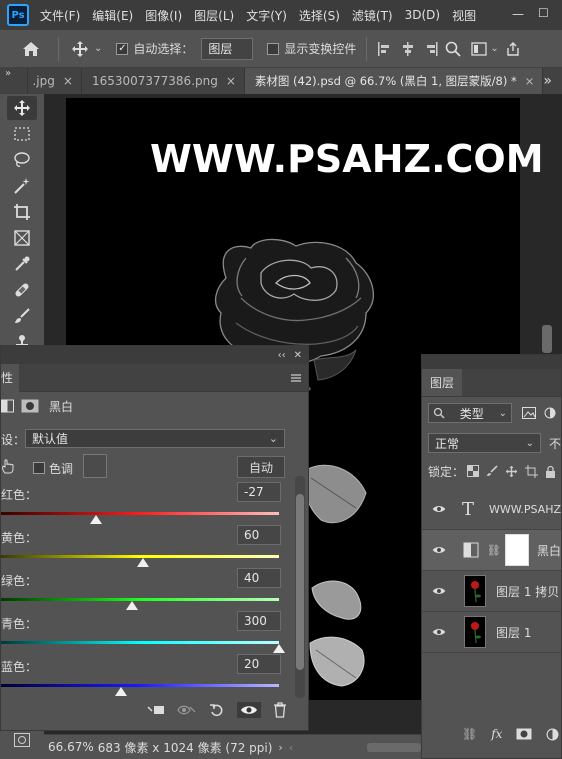 This screenshot has height=759, width=562. Describe the element at coordinates (280, 710) in the screenshot. I see `trash-icon` at that location.